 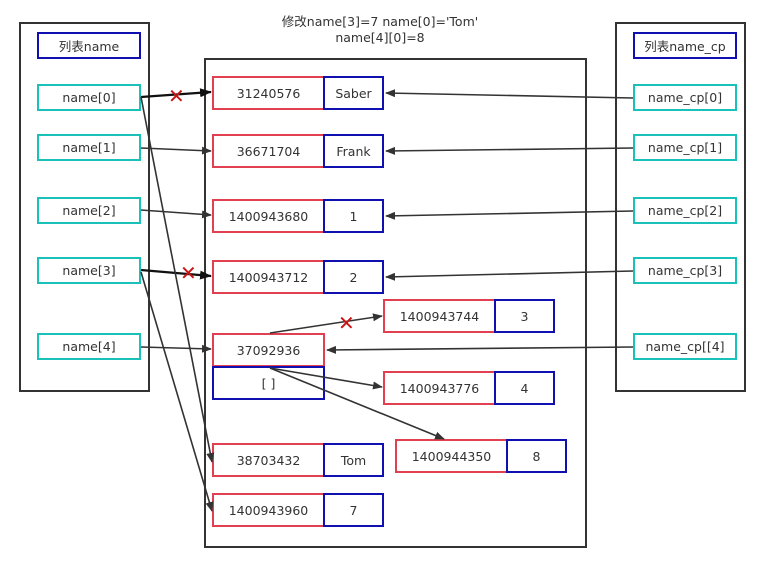 I want to click on left-list-item-2: name[2], so click(x=89, y=210).